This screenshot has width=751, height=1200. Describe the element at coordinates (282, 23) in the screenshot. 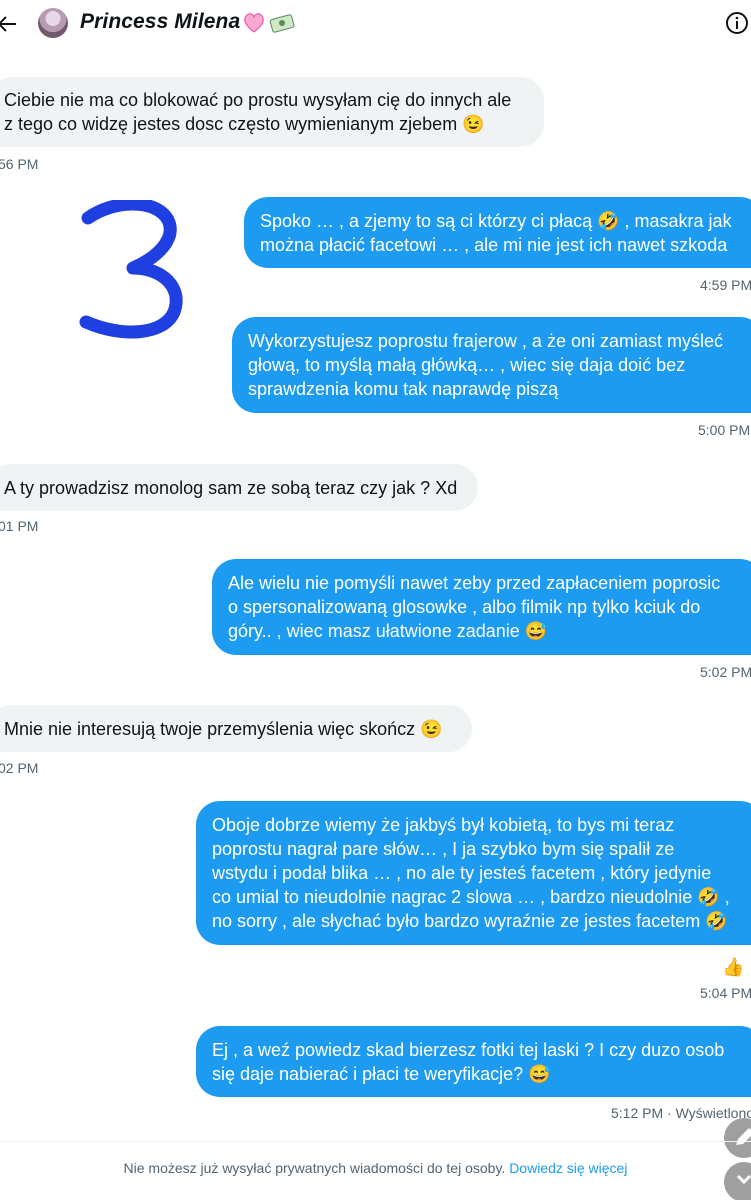

I see `money-emoji-icon` at that location.